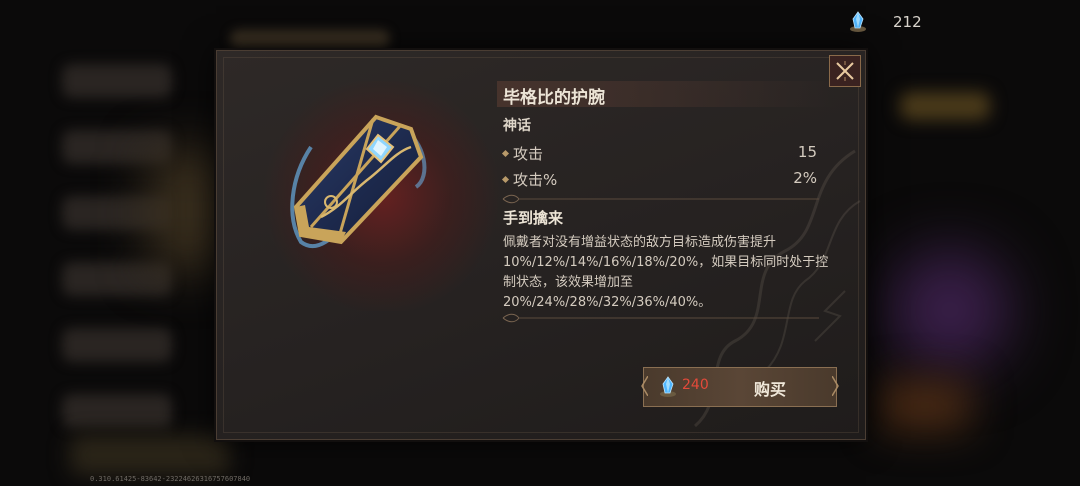 This screenshot has height=486, width=1080. Describe the element at coordinates (568, 282) in the screenshot. I see `skill-desc-line: 制状态，该效果增加至` at that location.